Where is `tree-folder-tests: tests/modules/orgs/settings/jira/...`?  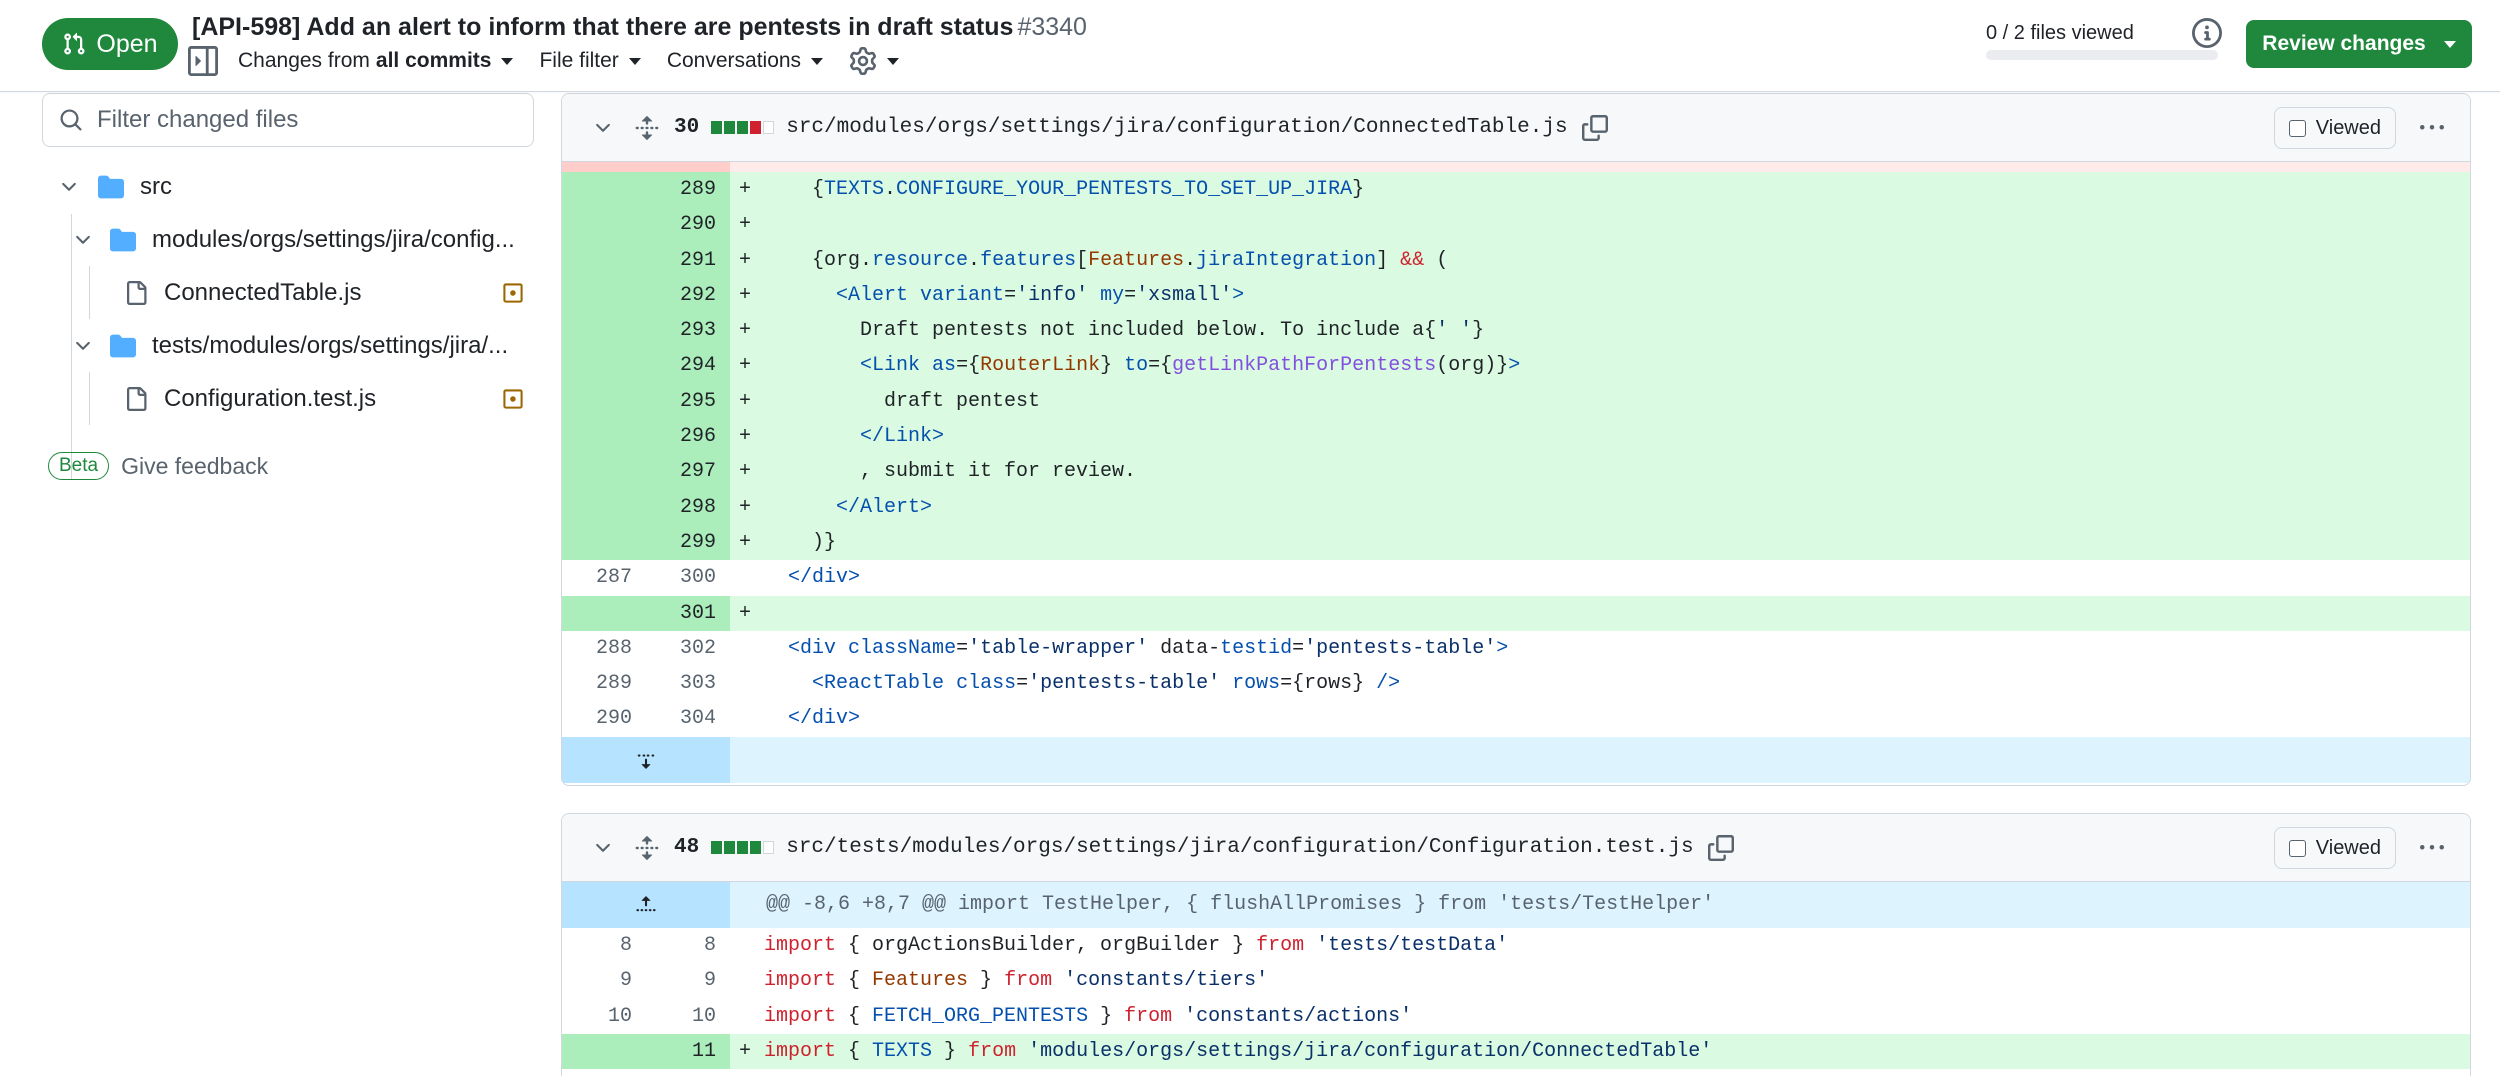 tree-folder-tests: tests/modules/orgs/settings/jira/... is located at coordinates (288, 345).